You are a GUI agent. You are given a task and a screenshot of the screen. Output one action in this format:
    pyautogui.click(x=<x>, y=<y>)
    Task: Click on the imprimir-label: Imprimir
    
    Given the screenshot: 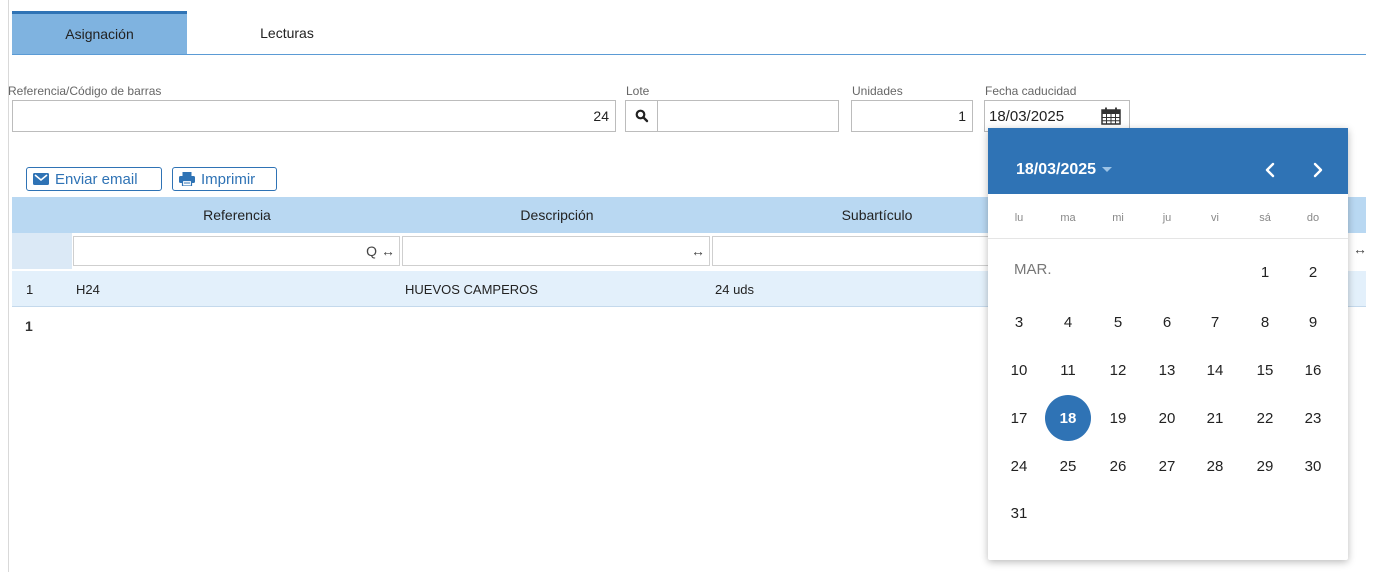 What is the action you would take?
    pyautogui.click(x=228, y=179)
    